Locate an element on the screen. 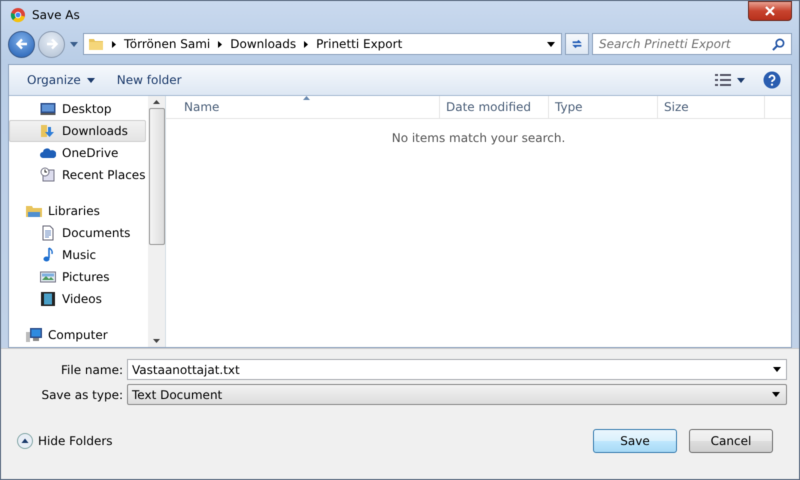 The width and height of the screenshot is (800, 480). monitor-icon is located at coordinates (48, 109).